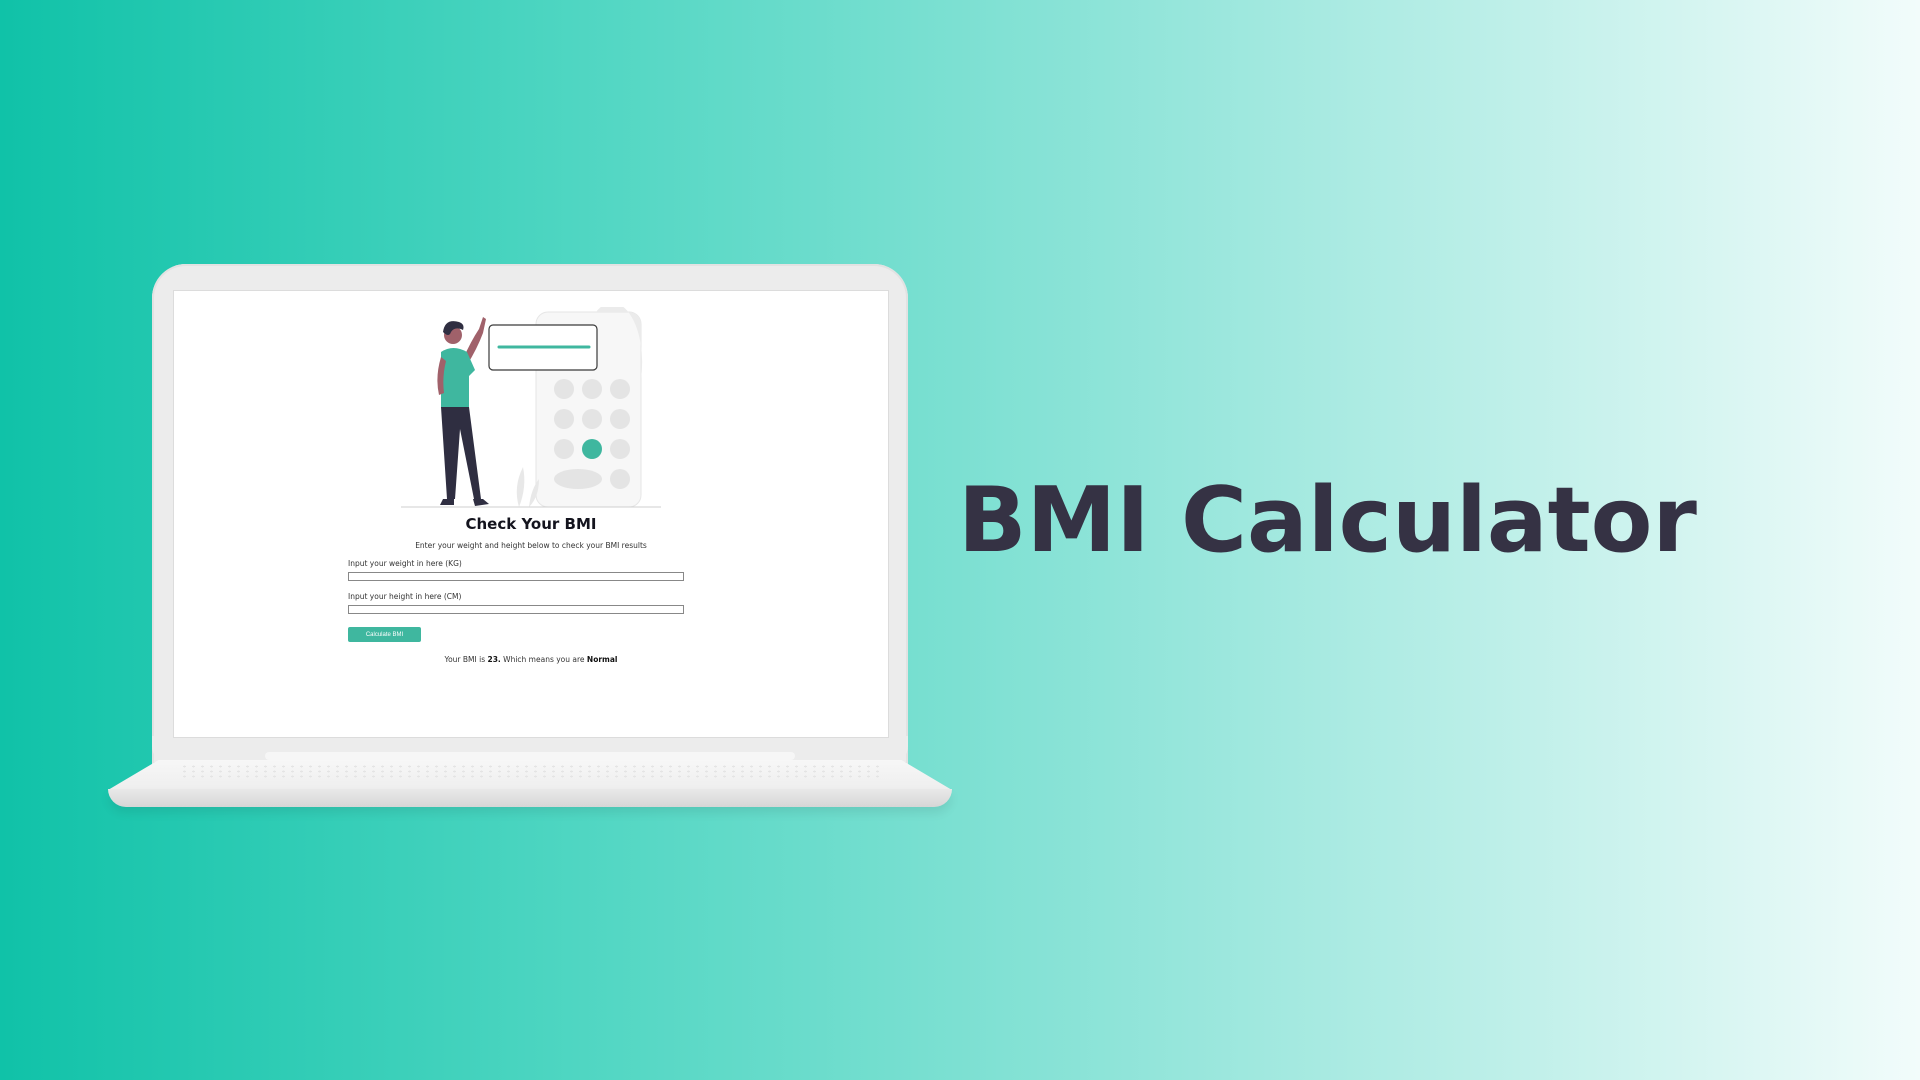  Describe the element at coordinates (530, 771) in the screenshot. I see `laptop-keys` at that location.